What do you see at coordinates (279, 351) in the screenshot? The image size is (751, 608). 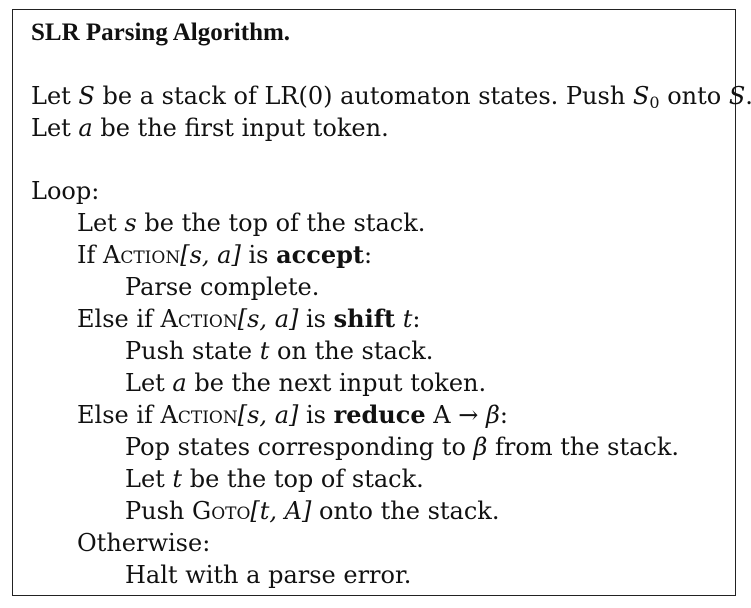 I see `push-state-line: Push state t on the stack.` at bounding box center [279, 351].